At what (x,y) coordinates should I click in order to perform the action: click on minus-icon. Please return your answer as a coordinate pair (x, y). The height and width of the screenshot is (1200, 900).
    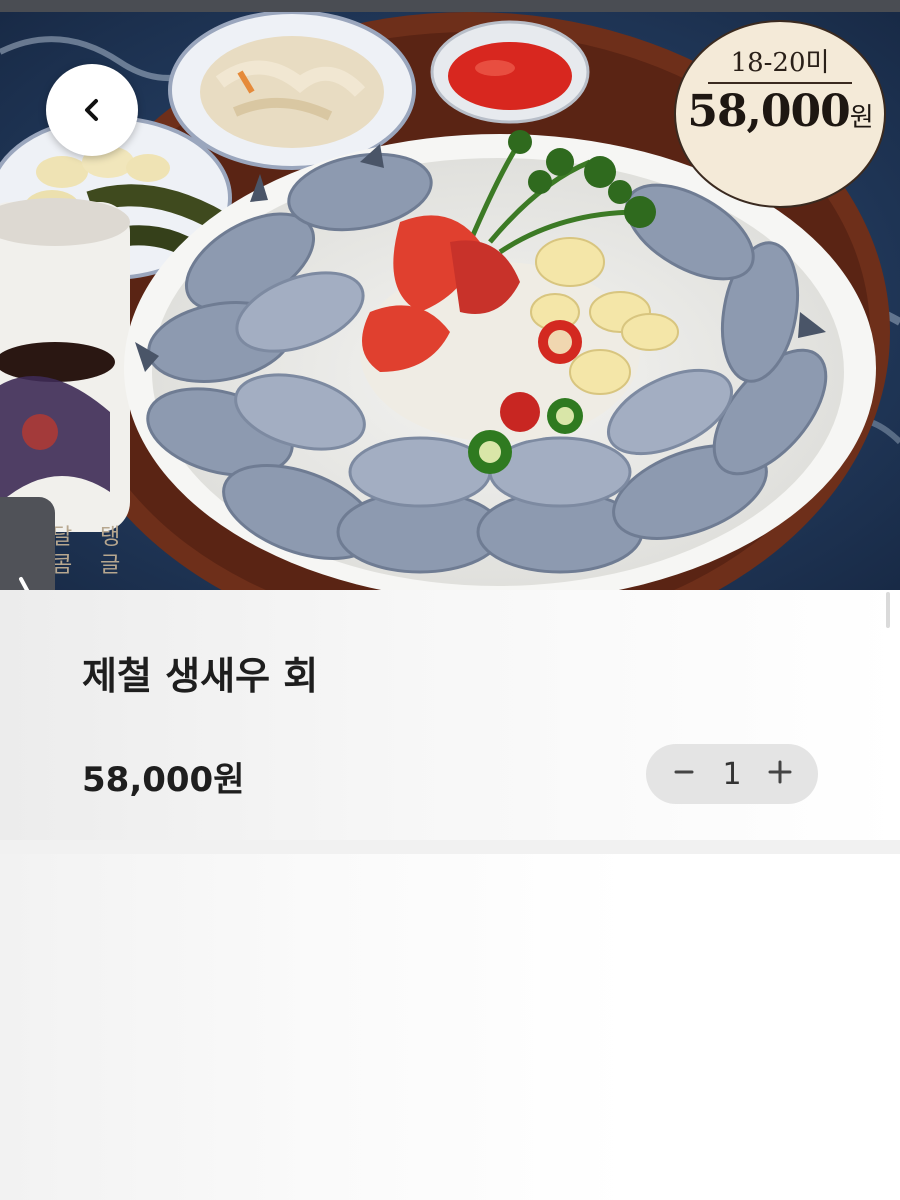
    Looking at the image, I should click on (684, 774).